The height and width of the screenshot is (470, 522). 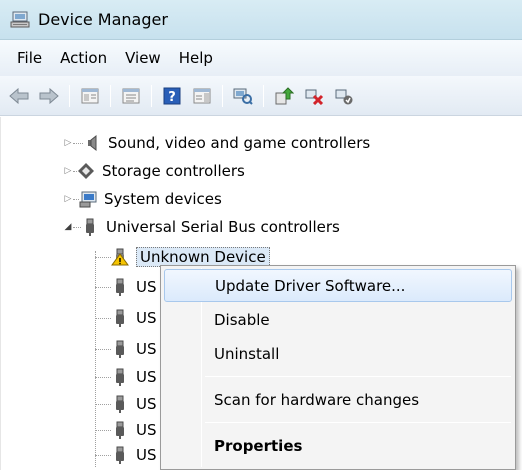 I want to click on forward-icon, so click(x=49, y=96).